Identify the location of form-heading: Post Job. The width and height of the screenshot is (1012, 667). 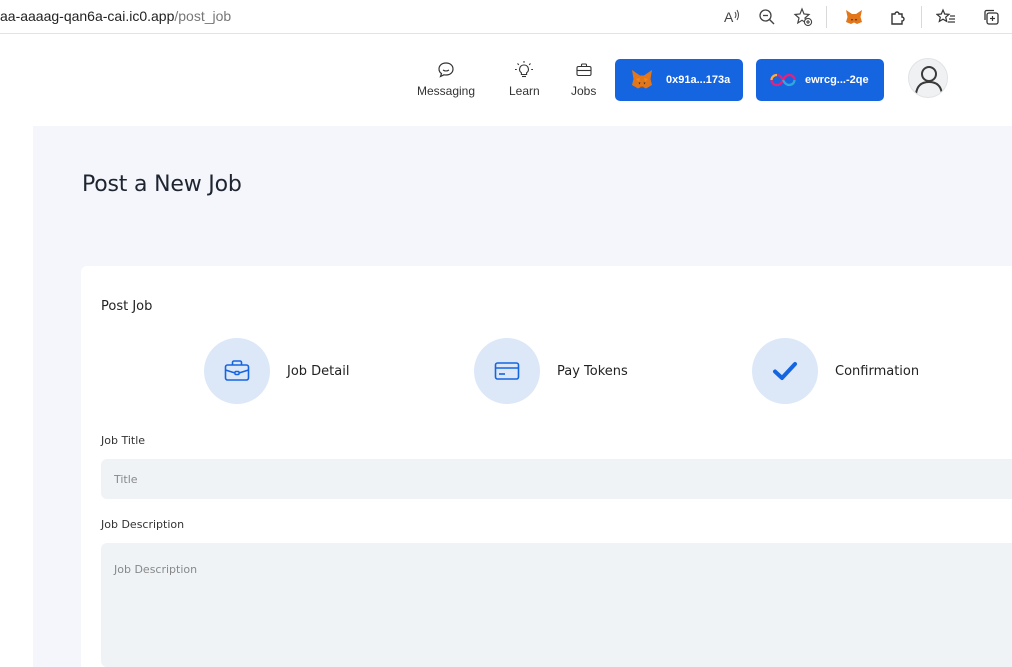
(127, 306).